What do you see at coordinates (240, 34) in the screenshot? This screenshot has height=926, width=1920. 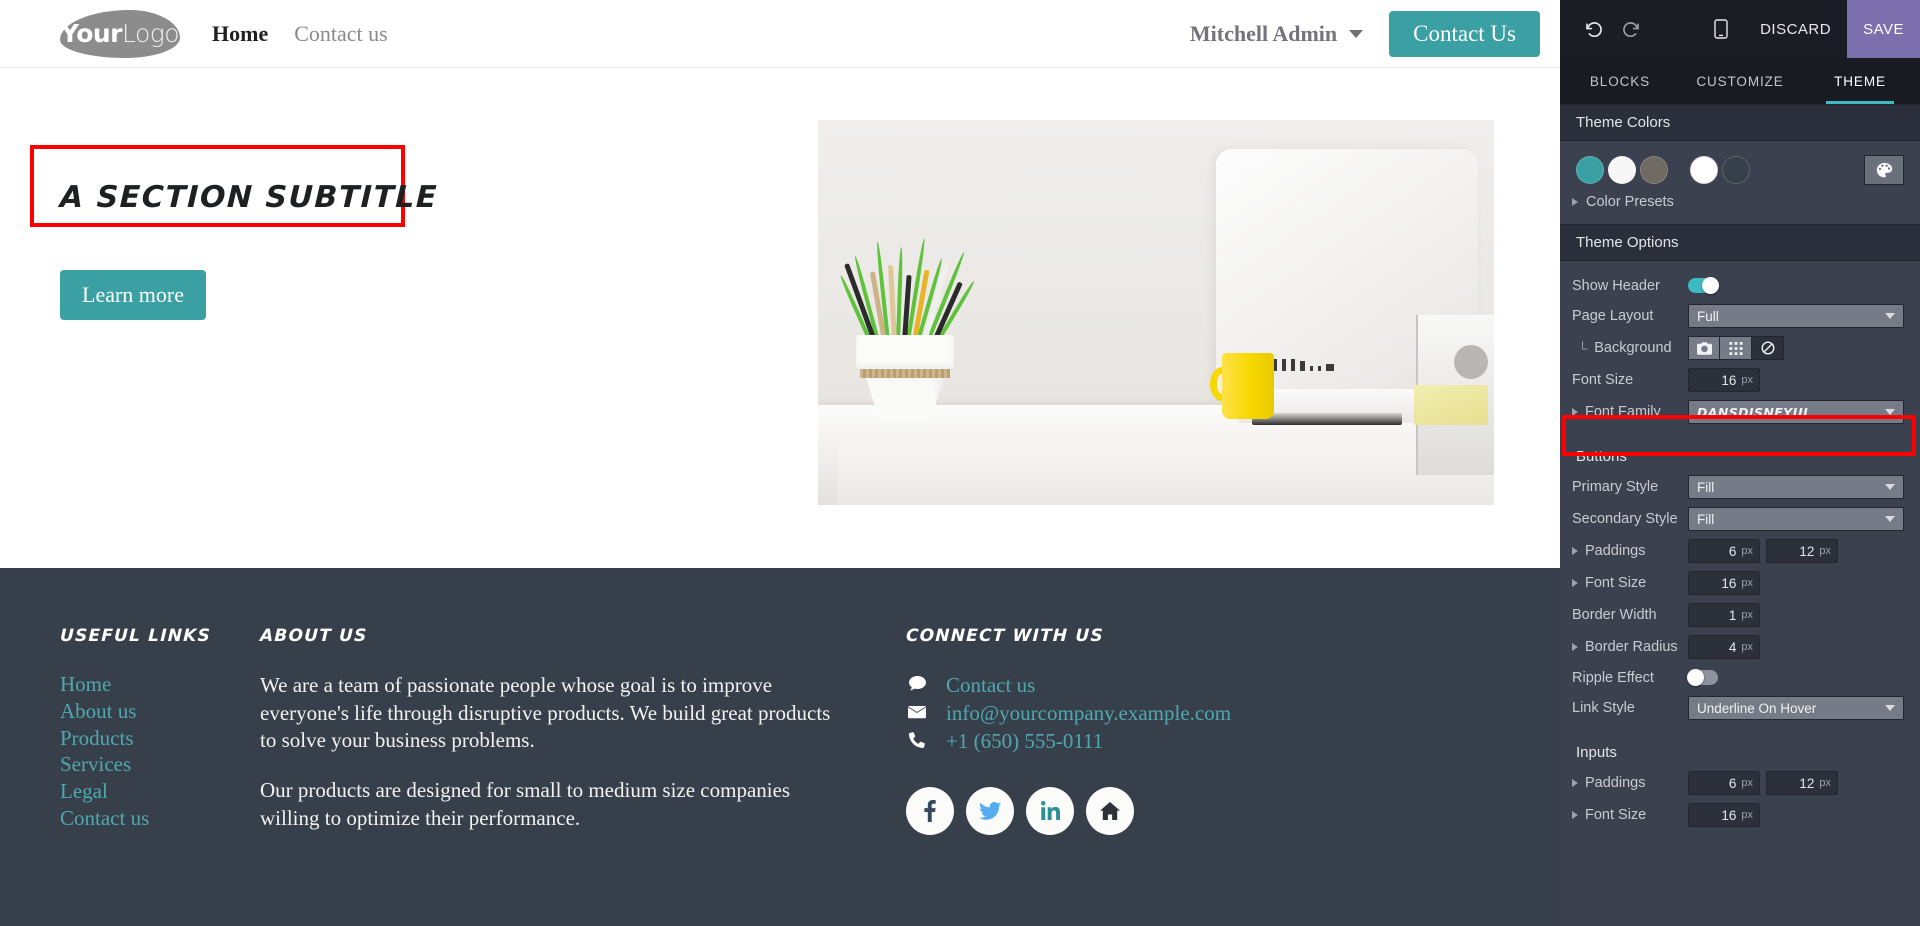 I see `nav-item-home: Home` at bounding box center [240, 34].